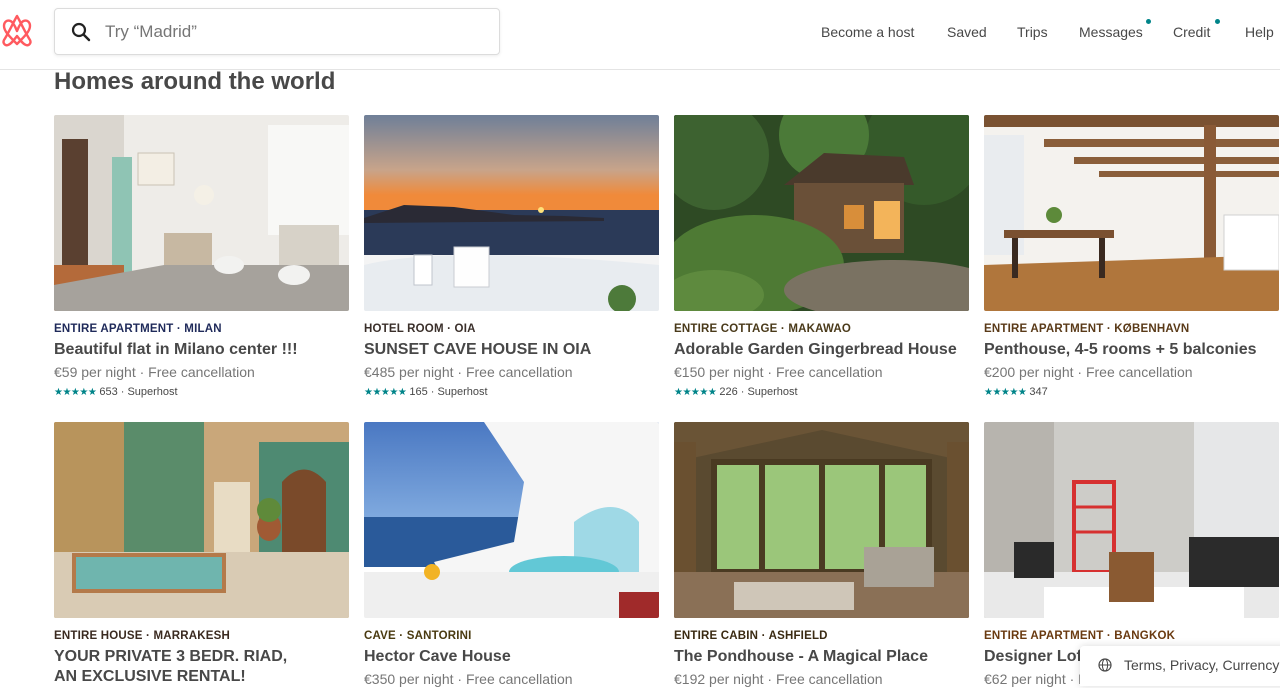 Image resolution: width=1280 pixels, height=688 pixels. Describe the element at coordinates (81, 32) in the screenshot. I see `search-icon` at that location.